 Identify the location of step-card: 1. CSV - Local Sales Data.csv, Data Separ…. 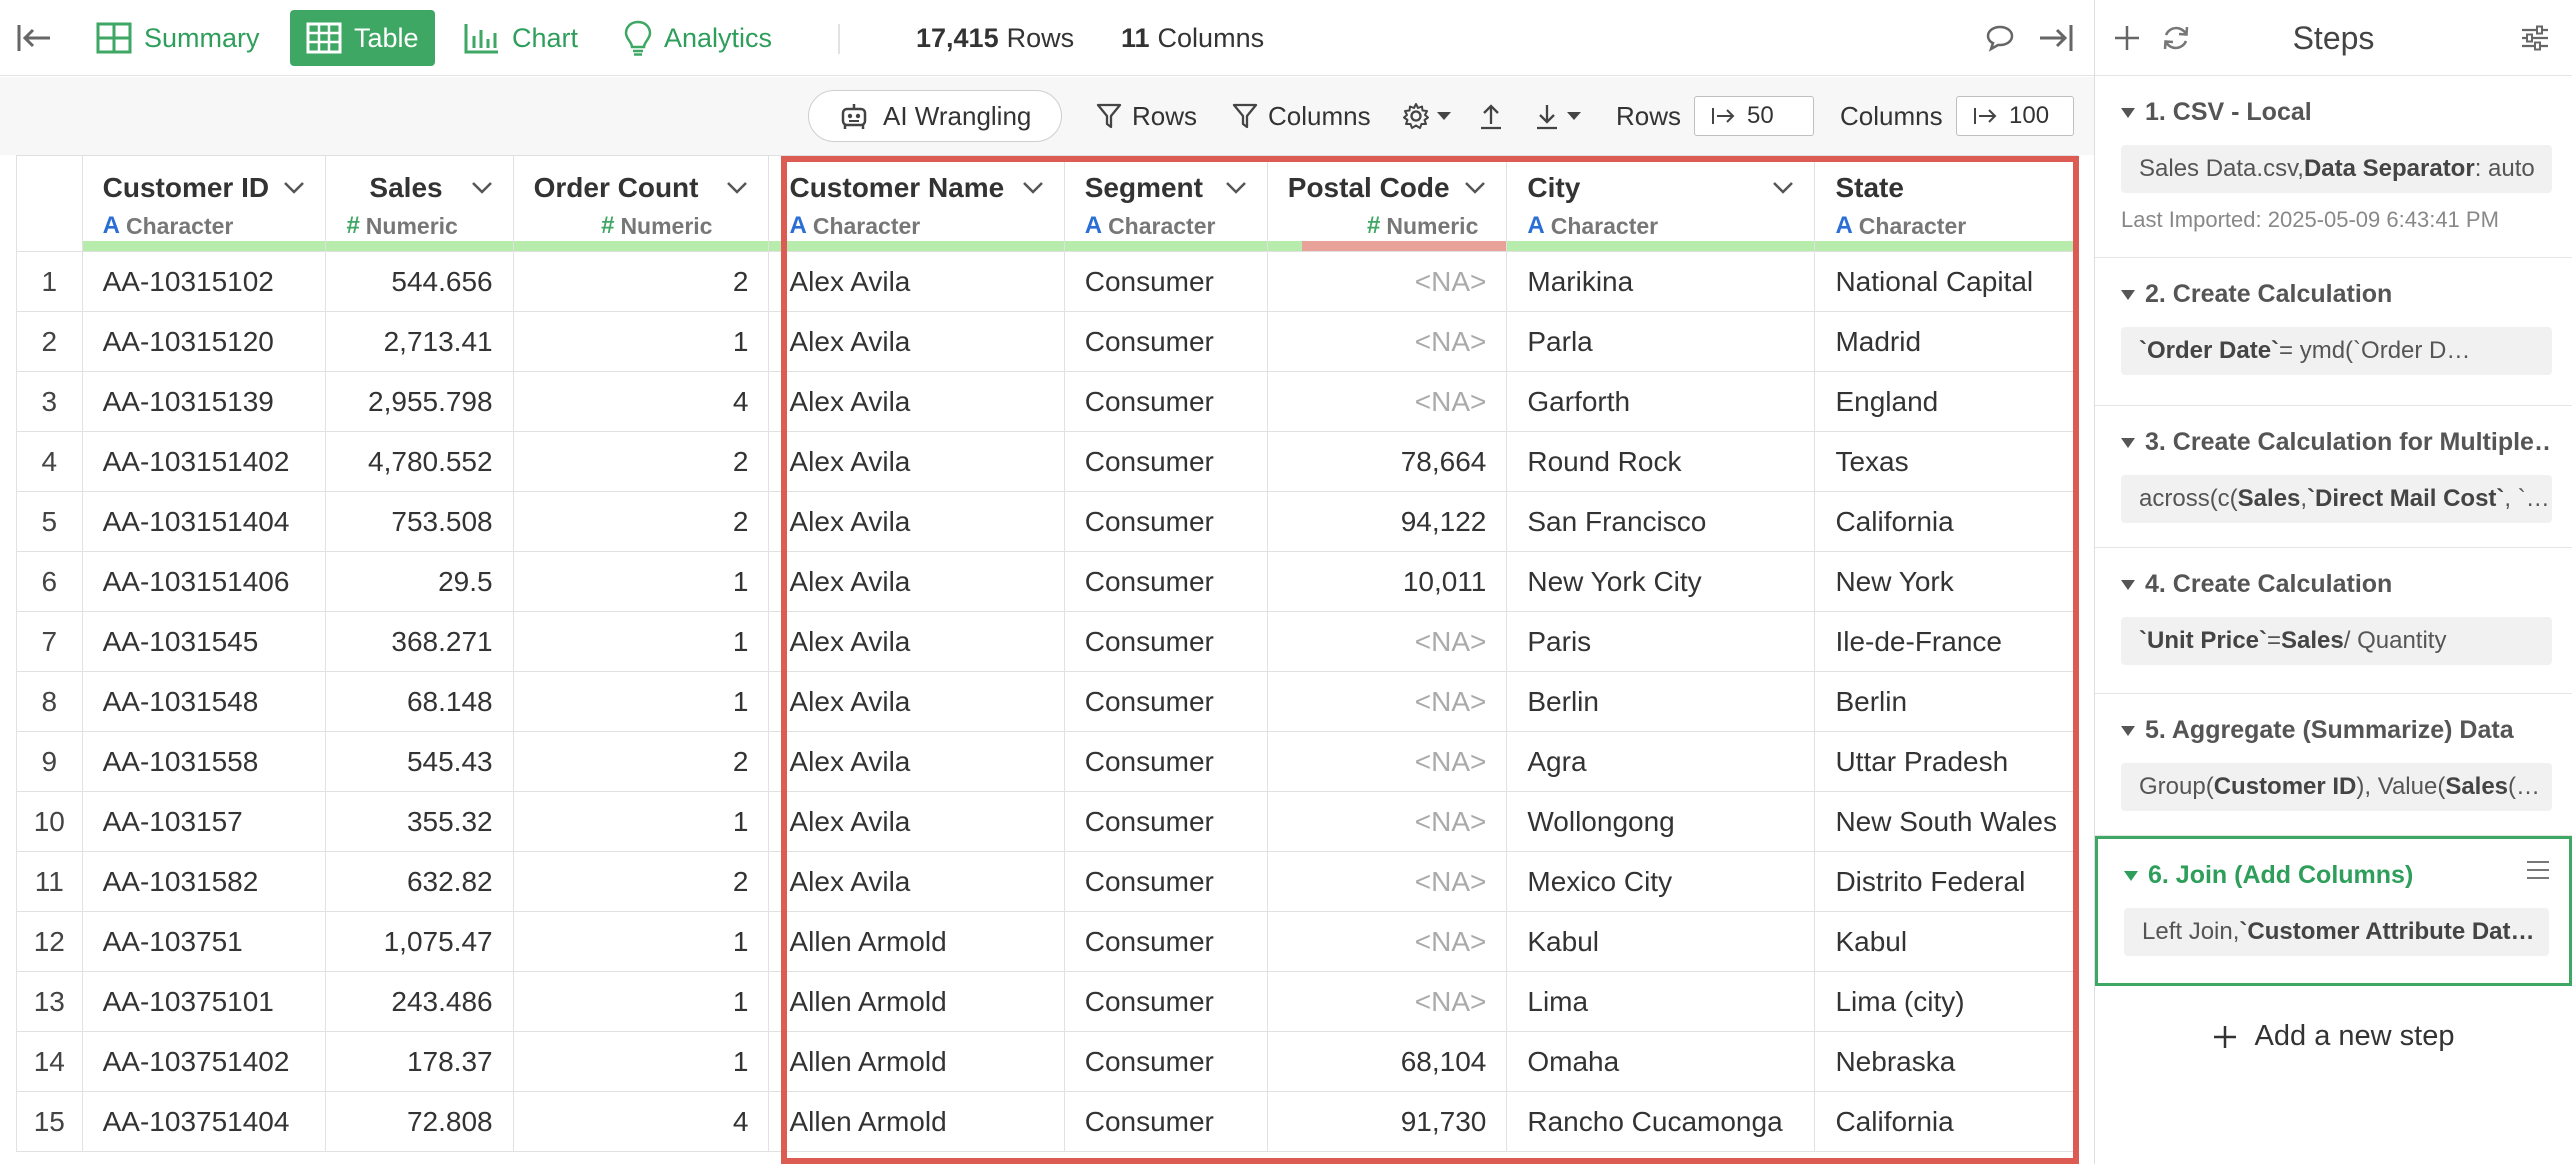
(2333, 167).